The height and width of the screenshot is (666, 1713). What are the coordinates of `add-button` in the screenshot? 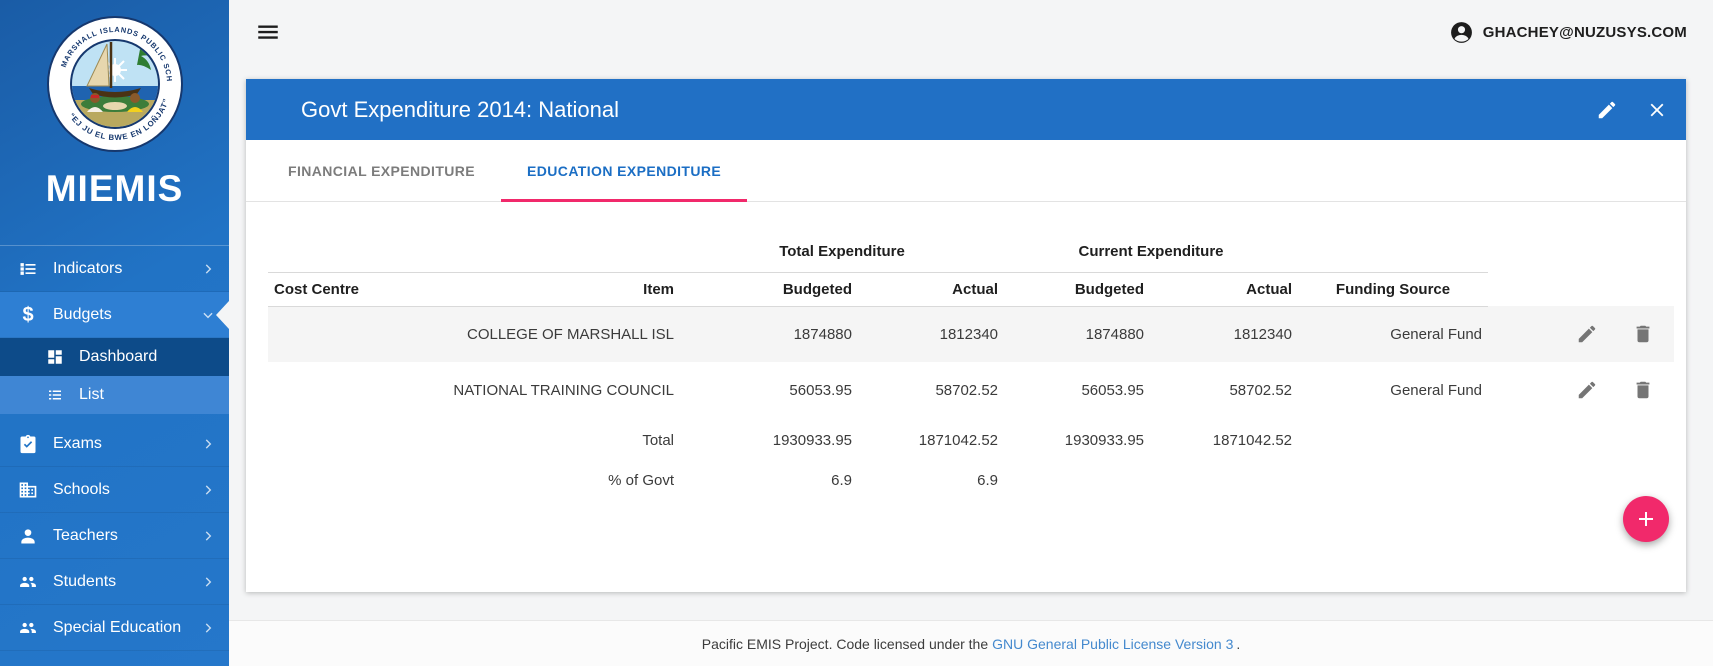 It's located at (1646, 519).